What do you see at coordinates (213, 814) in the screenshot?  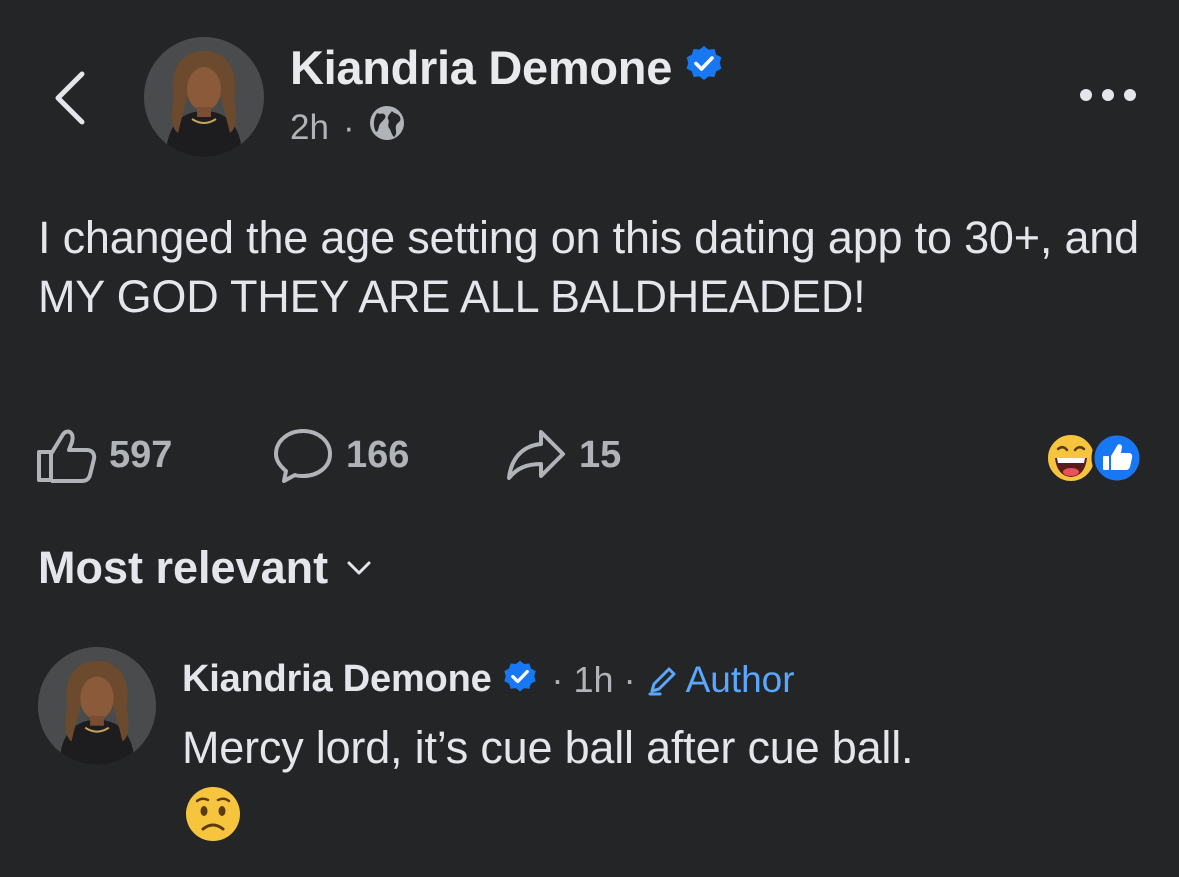 I see `worried-face-icon` at bounding box center [213, 814].